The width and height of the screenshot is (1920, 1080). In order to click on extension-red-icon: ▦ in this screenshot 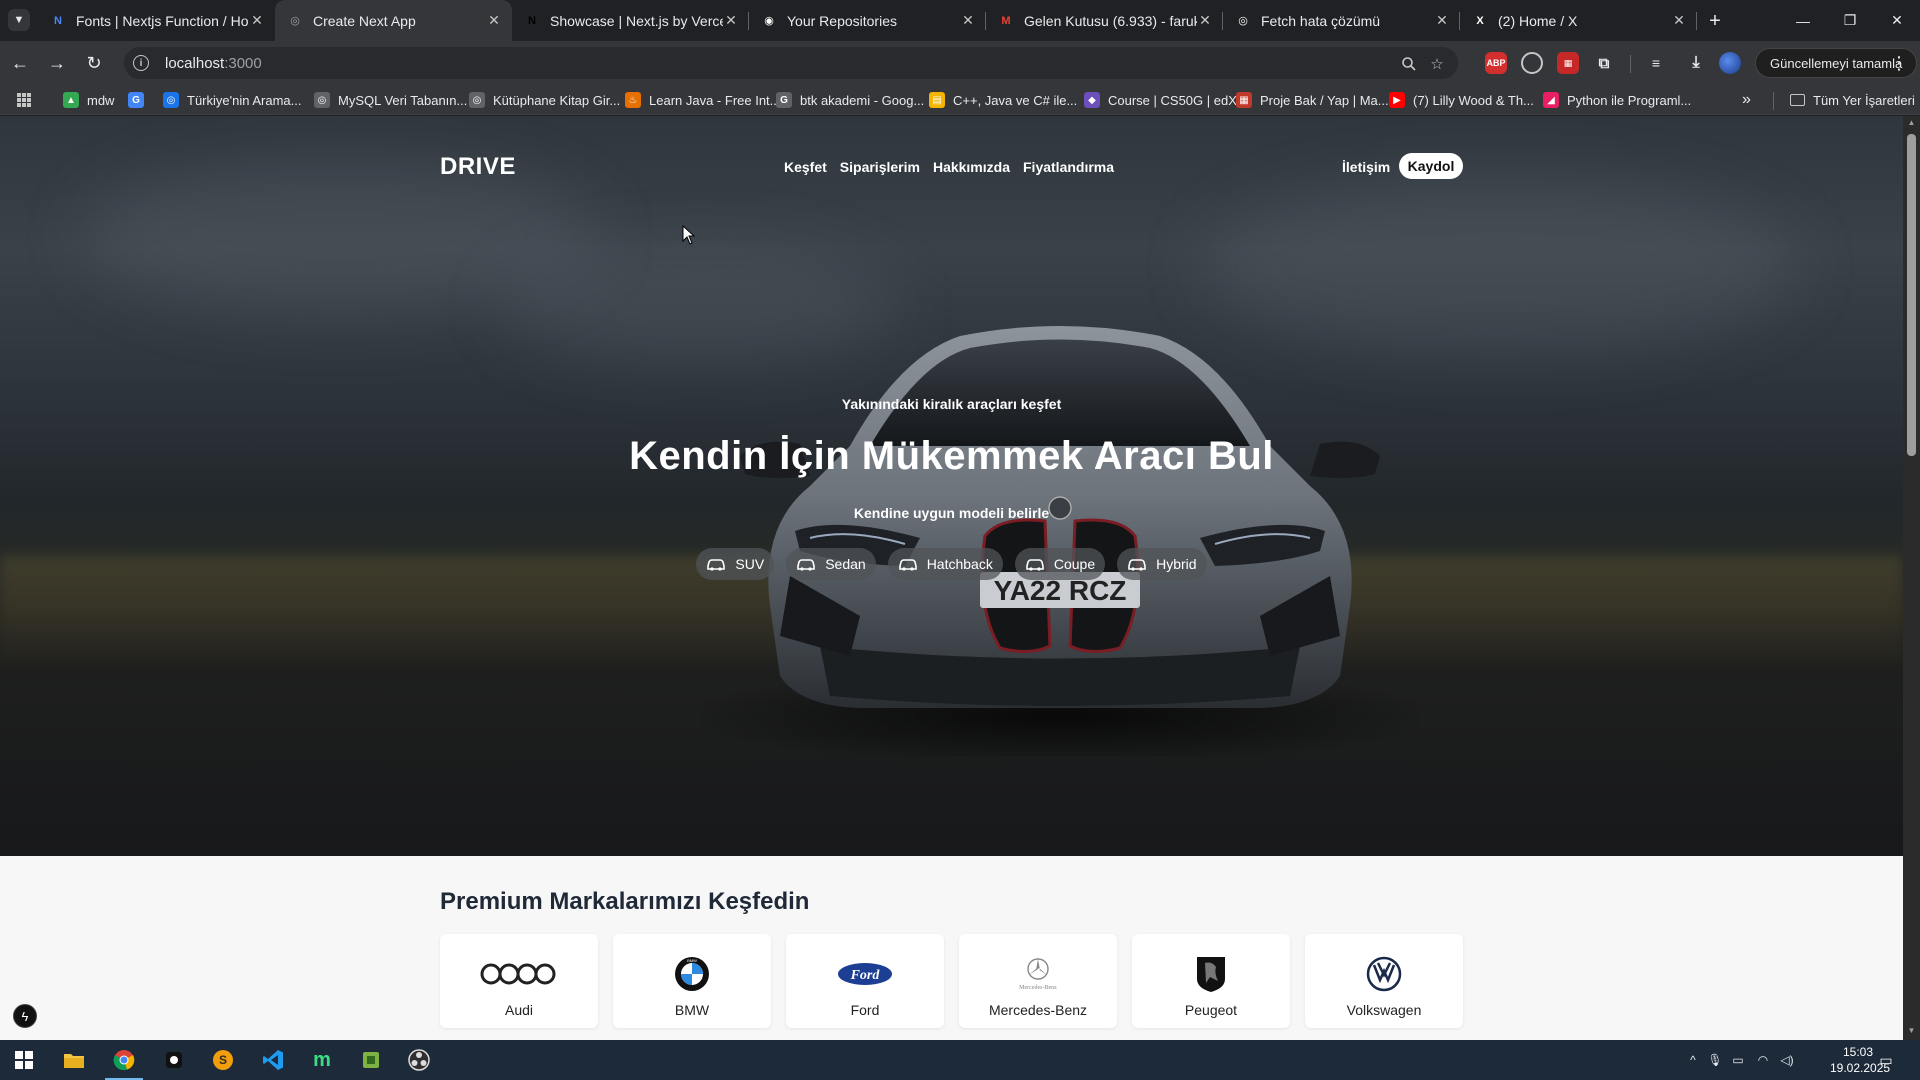, I will do `click(1568, 63)`.